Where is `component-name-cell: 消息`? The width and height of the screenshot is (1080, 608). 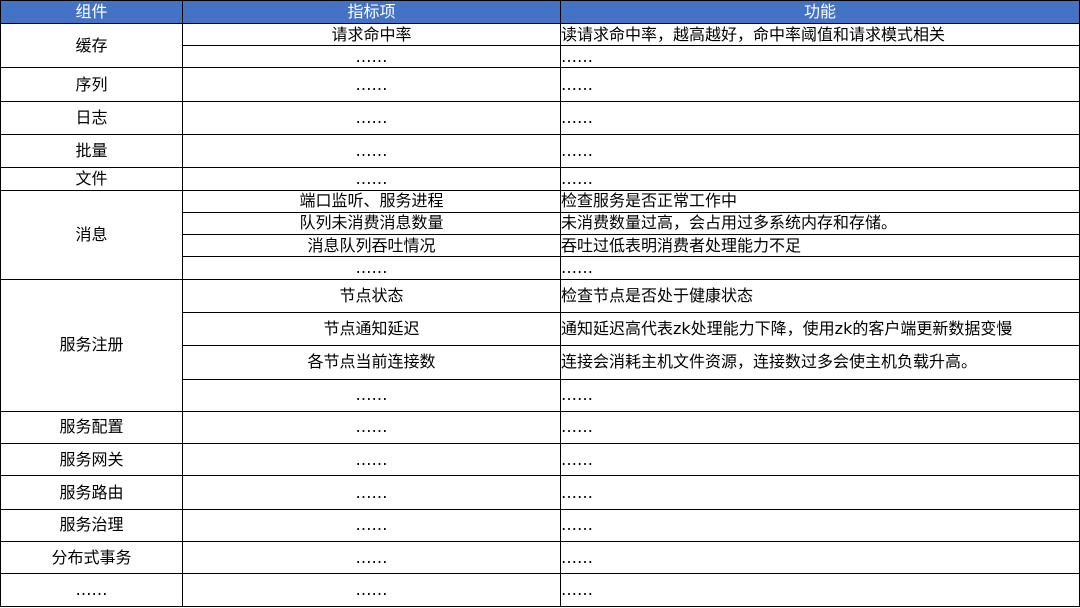
component-name-cell: 消息 is located at coordinates (91, 234).